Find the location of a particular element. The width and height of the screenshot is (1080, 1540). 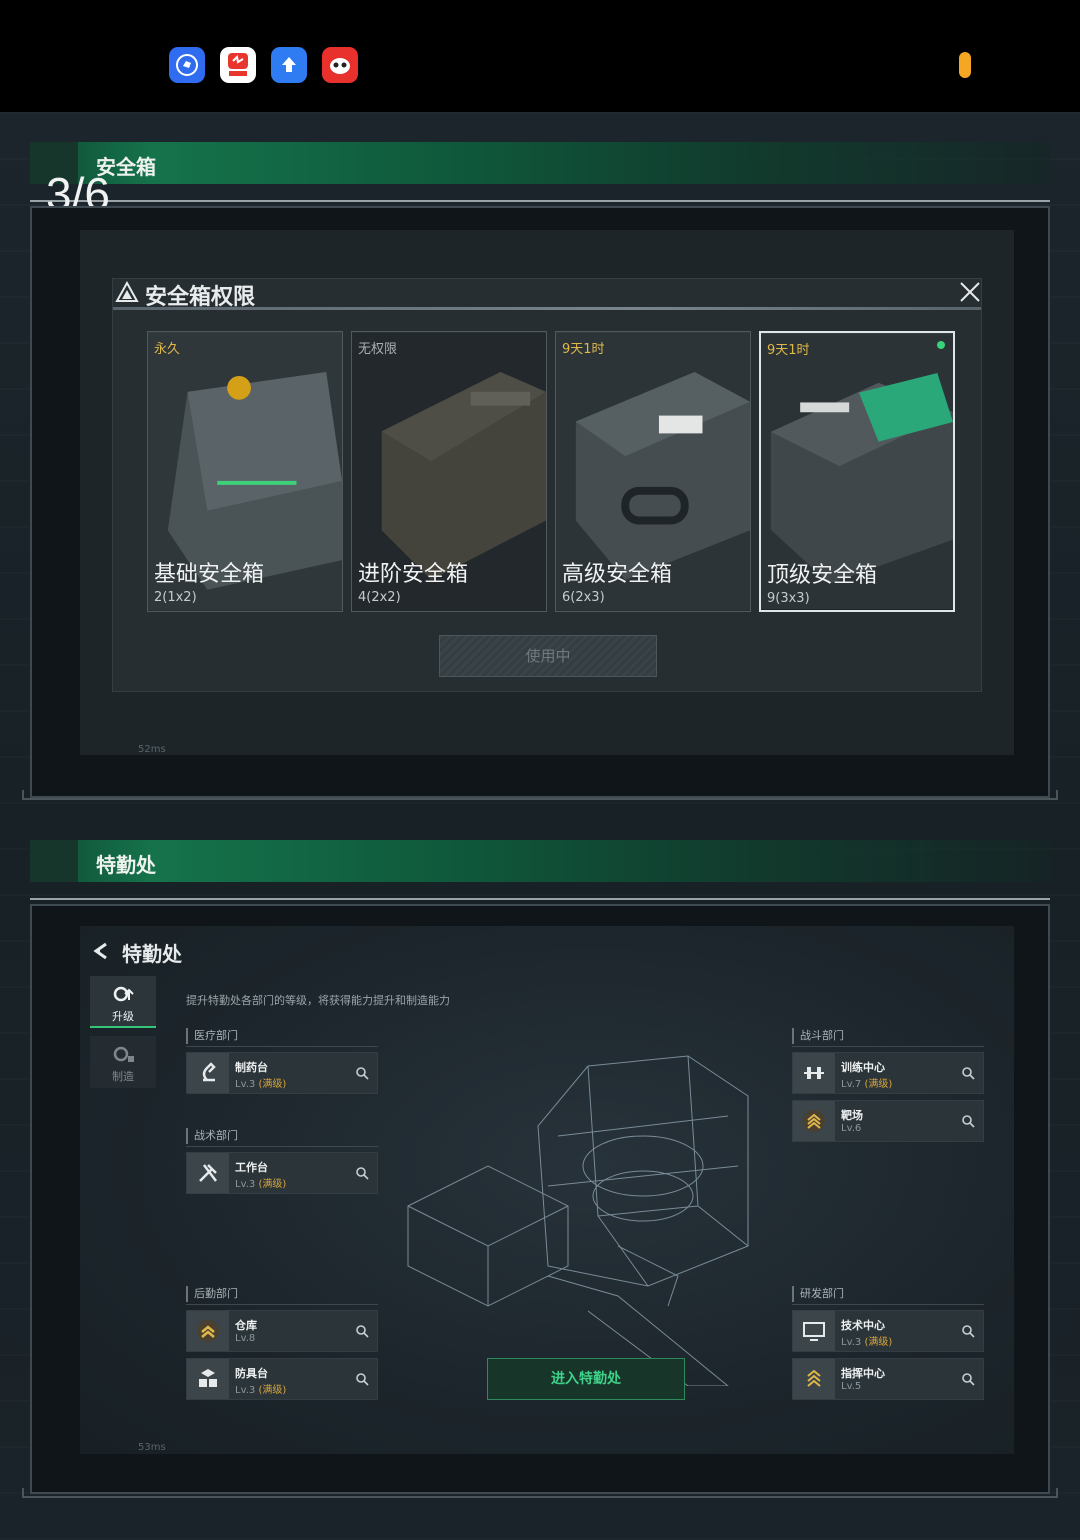

ping-readout: 53ms is located at coordinates (152, 1447).